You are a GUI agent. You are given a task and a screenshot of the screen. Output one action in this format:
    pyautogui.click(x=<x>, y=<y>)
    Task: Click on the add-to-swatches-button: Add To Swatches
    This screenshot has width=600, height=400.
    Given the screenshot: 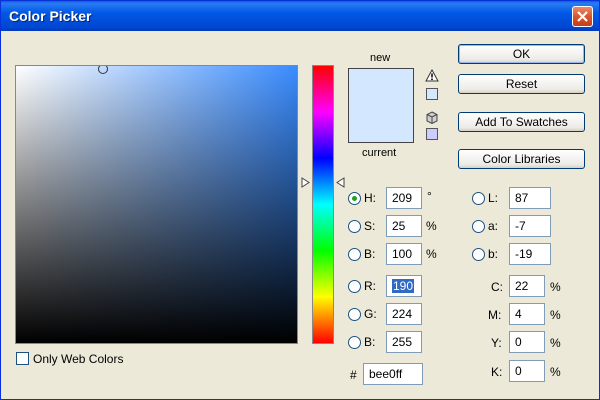 What is the action you would take?
    pyautogui.click(x=521, y=122)
    